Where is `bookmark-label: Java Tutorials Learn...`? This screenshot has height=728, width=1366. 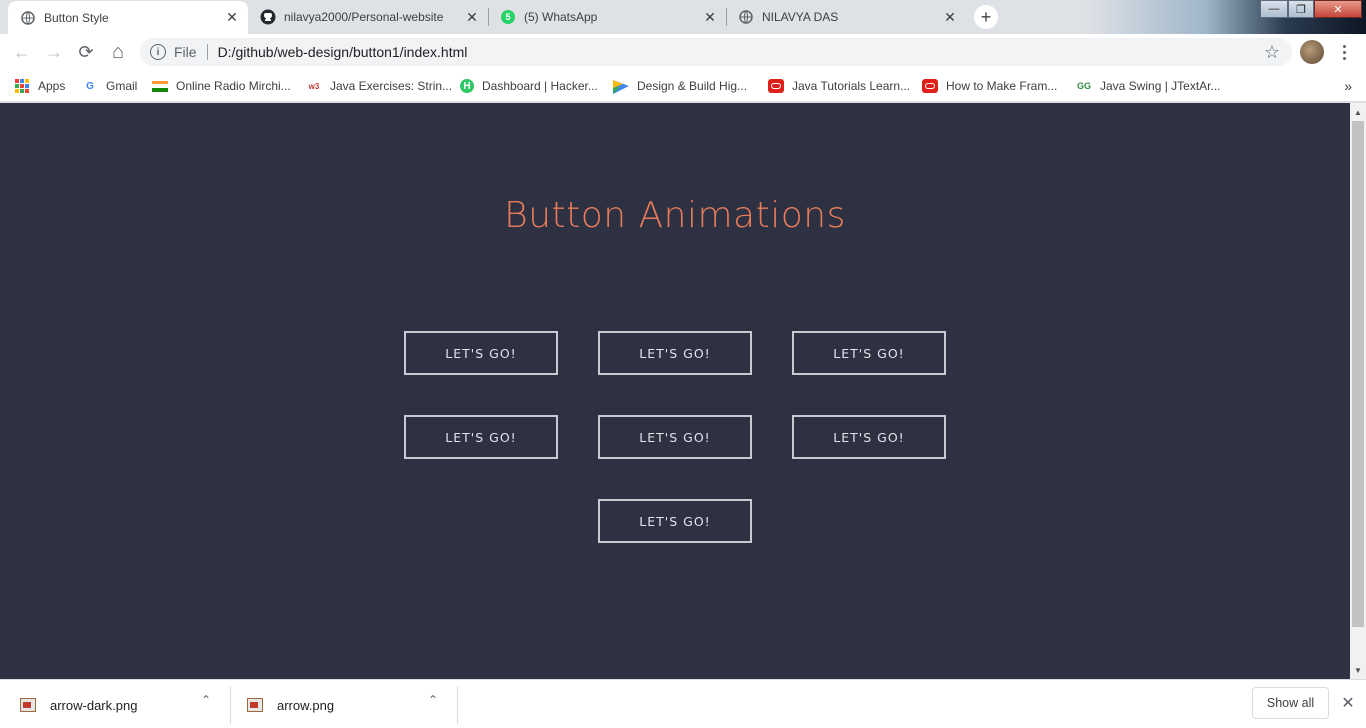 bookmark-label: Java Tutorials Learn... is located at coordinates (851, 86).